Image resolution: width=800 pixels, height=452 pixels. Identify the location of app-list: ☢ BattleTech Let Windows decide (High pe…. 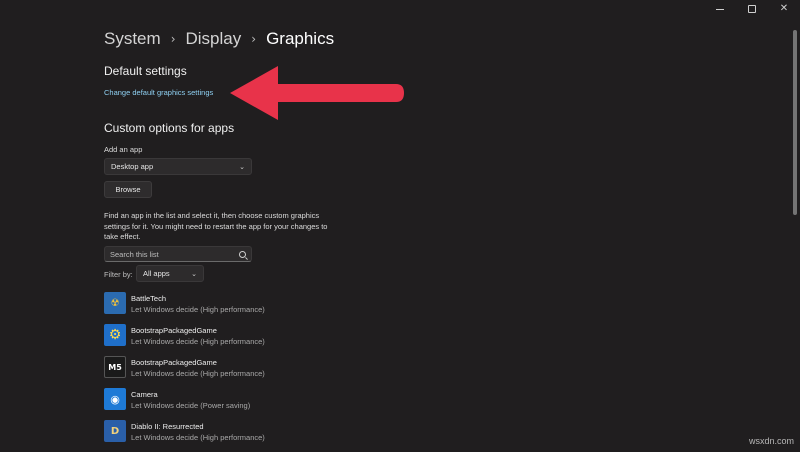
(254, 372).